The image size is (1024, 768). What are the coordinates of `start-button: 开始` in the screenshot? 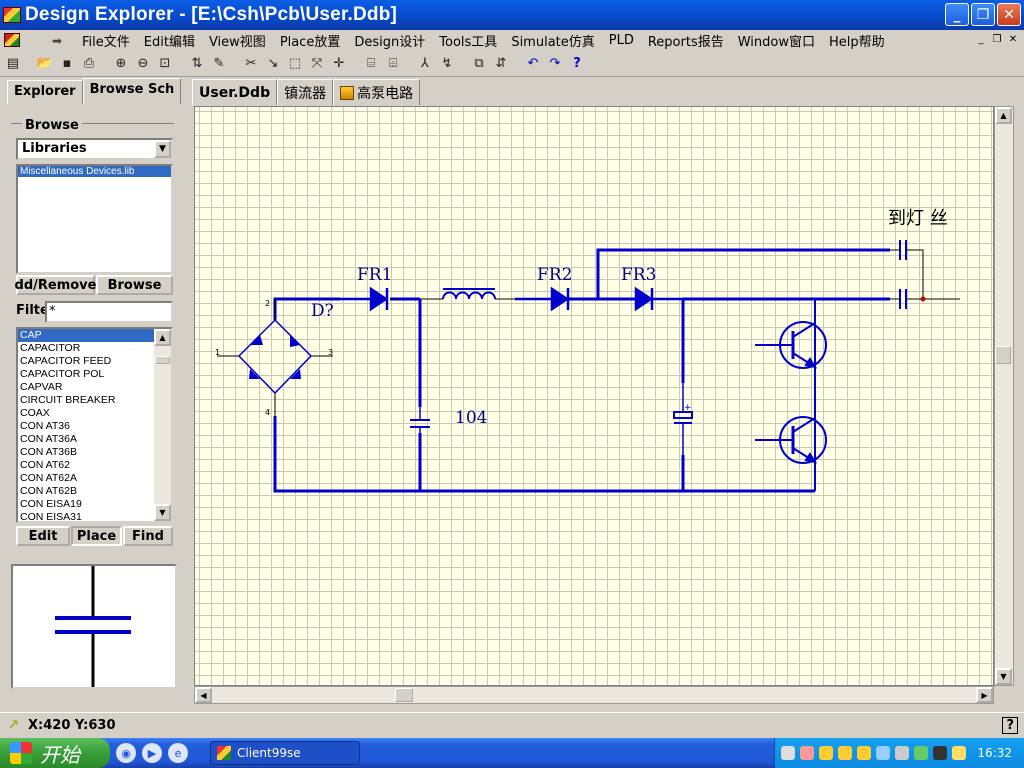 It's located at (55, 753).